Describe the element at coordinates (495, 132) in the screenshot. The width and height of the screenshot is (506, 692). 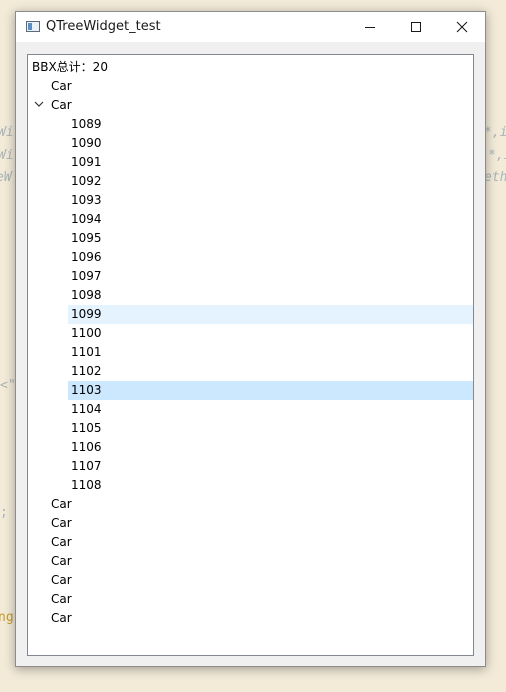
I see `background-code-fragment: *,in` at that location.